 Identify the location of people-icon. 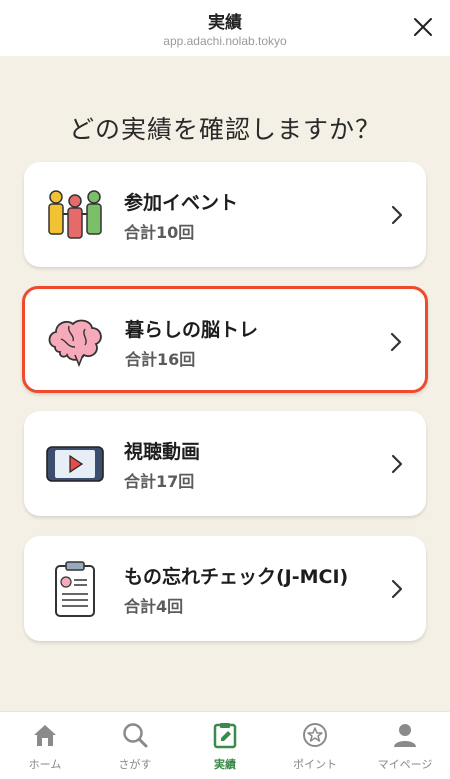
(75, 214).